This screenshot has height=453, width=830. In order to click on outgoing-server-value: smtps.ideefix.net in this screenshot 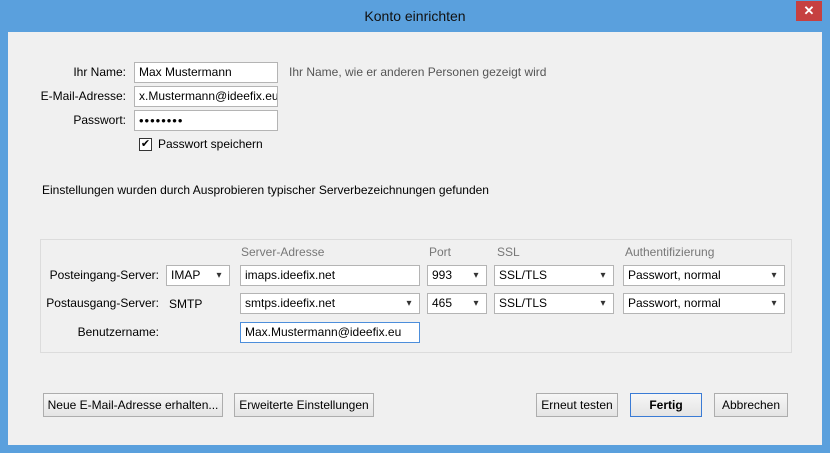, I will do `click(290, 303)`.